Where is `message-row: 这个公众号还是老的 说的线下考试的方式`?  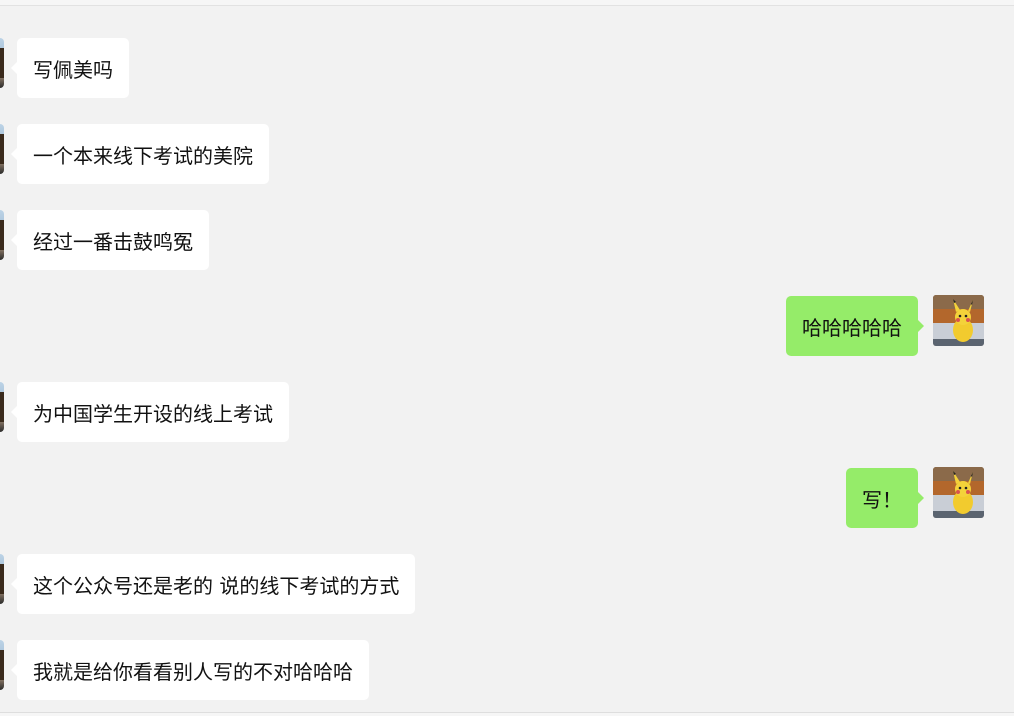
message-row: 这个公众号还是老的 说的线下考试的方式 is located at coordinates (507, 584).